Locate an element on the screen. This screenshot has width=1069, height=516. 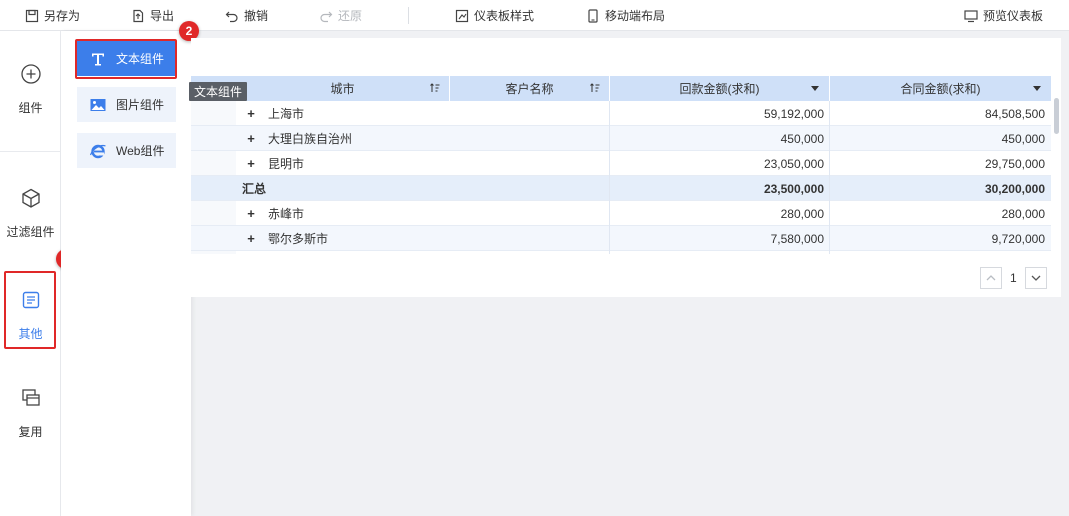
tooltip: 文本组件 is located at coordinates (218, 91).